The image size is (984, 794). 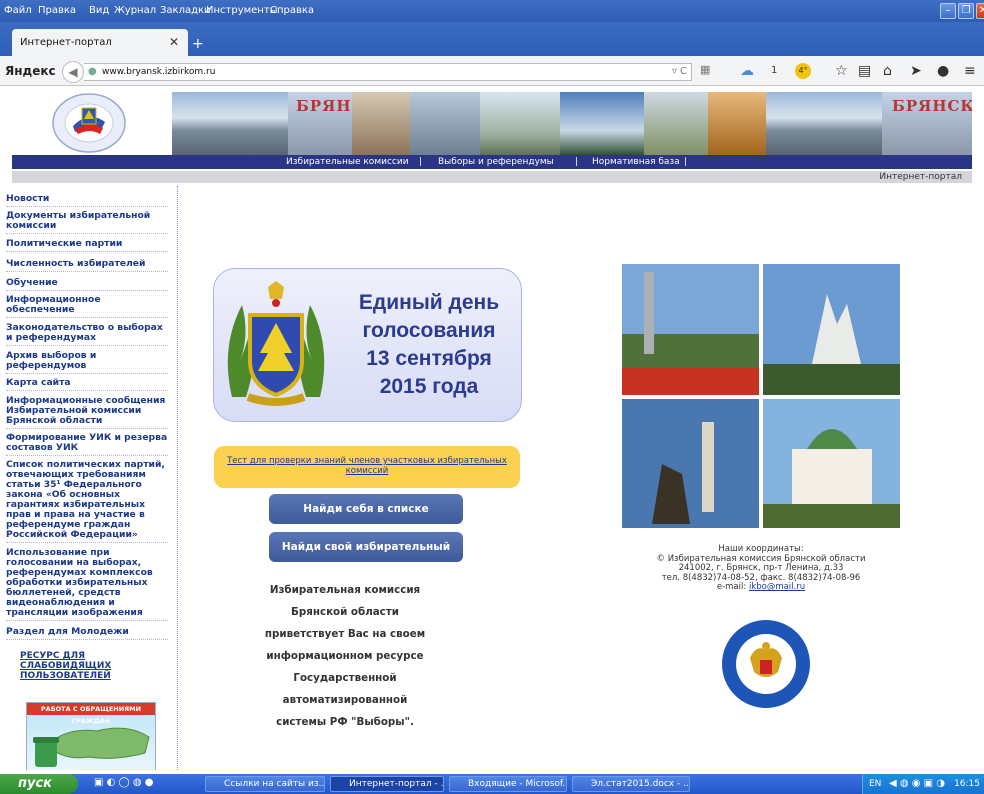 I want to click on chat-icon: ●, so click(x=943, y=71).